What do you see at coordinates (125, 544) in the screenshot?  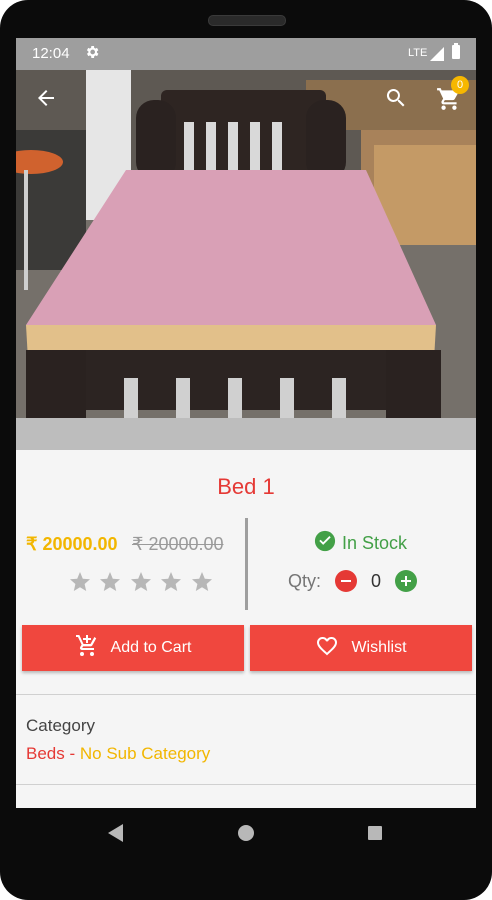 I see `price-block: ₹ 20000.00 ₹ 20000.00` at bounding box center [125, 544].